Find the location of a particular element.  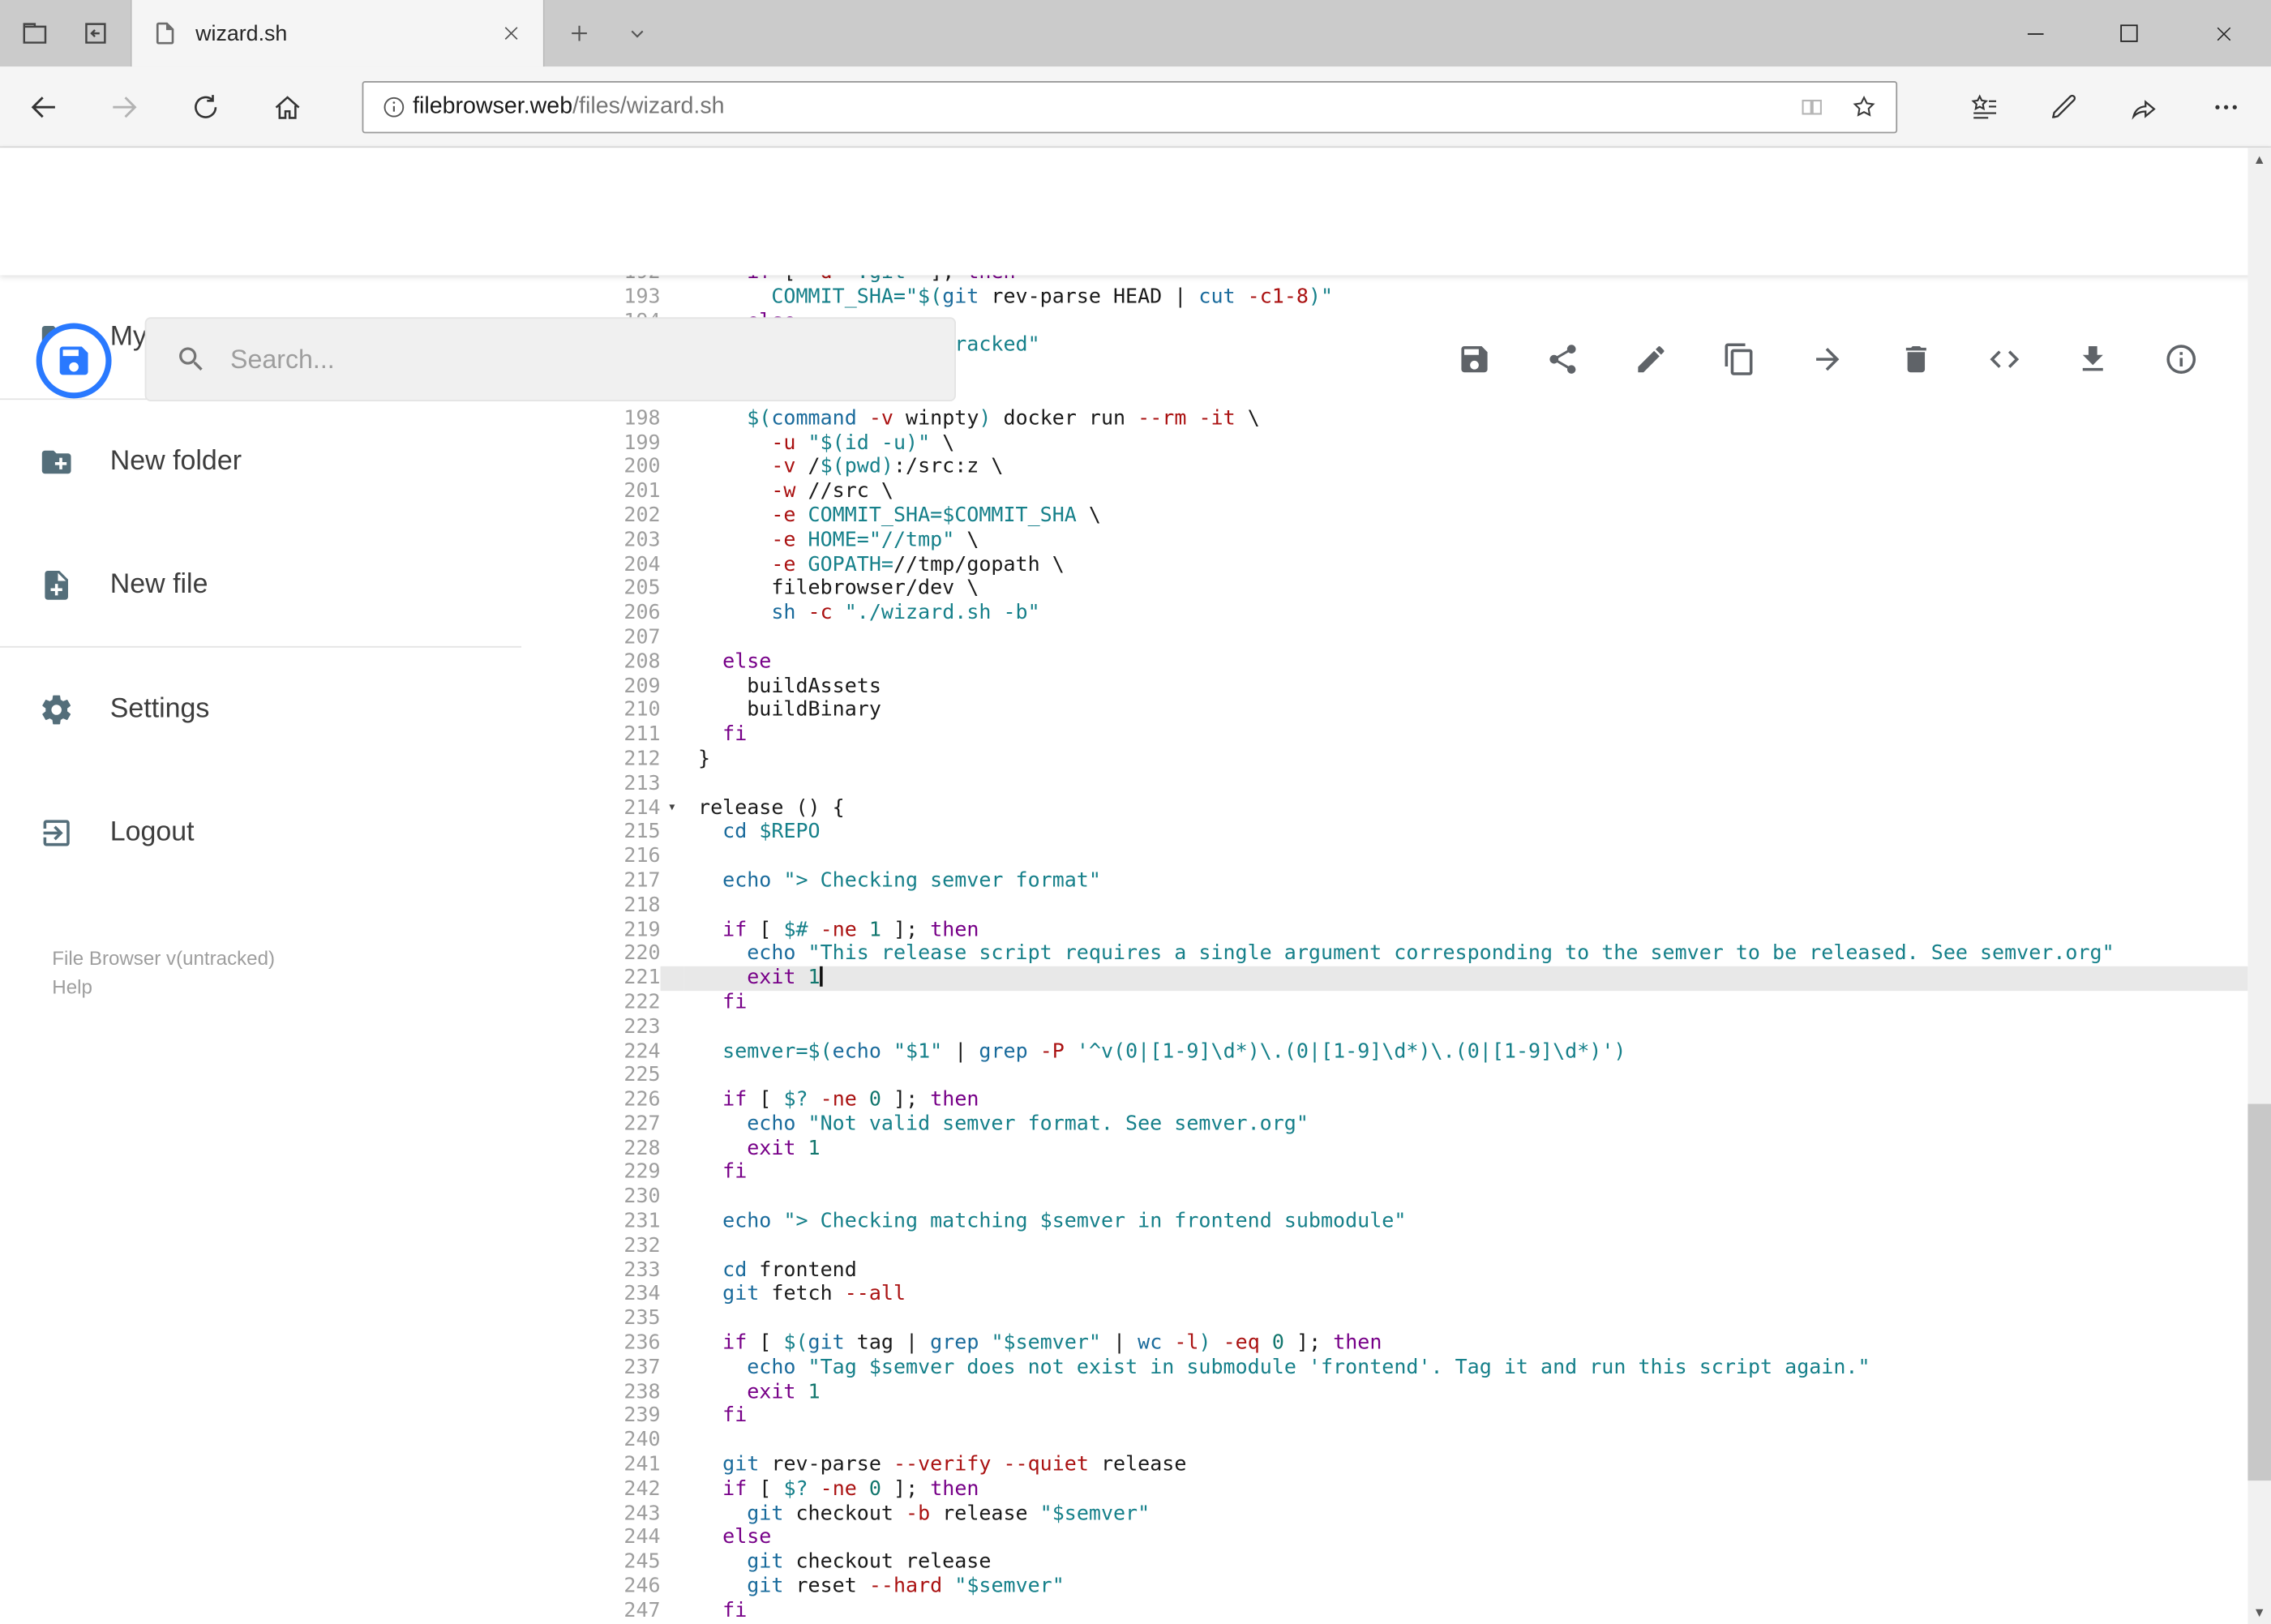

home-button is located at coordinates (287, 106).